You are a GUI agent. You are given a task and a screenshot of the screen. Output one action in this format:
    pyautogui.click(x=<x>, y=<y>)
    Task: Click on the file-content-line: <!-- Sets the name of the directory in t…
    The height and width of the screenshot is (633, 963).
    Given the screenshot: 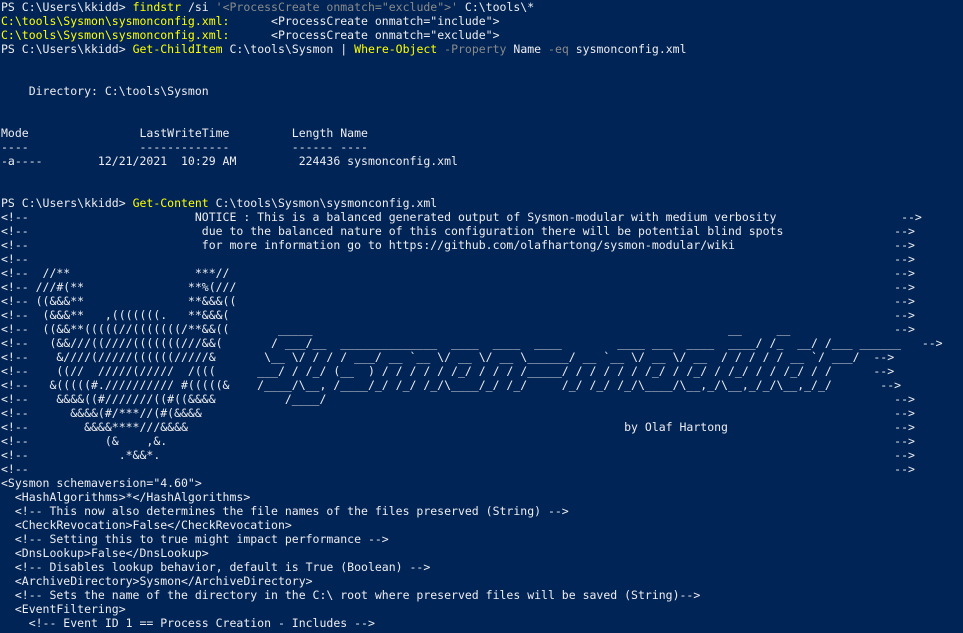 What is the action you would take?
    pyautogui.click(x=351, y=595)
    